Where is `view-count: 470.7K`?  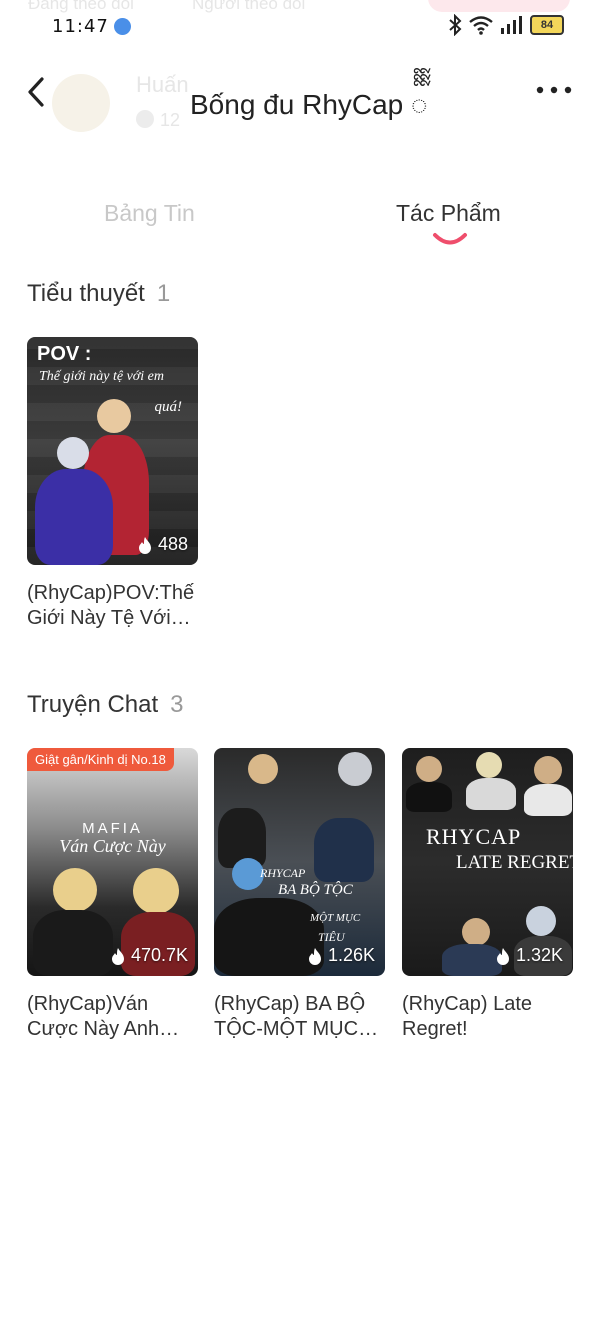
view-count: 470.7K is located at coordinates (149, 955).